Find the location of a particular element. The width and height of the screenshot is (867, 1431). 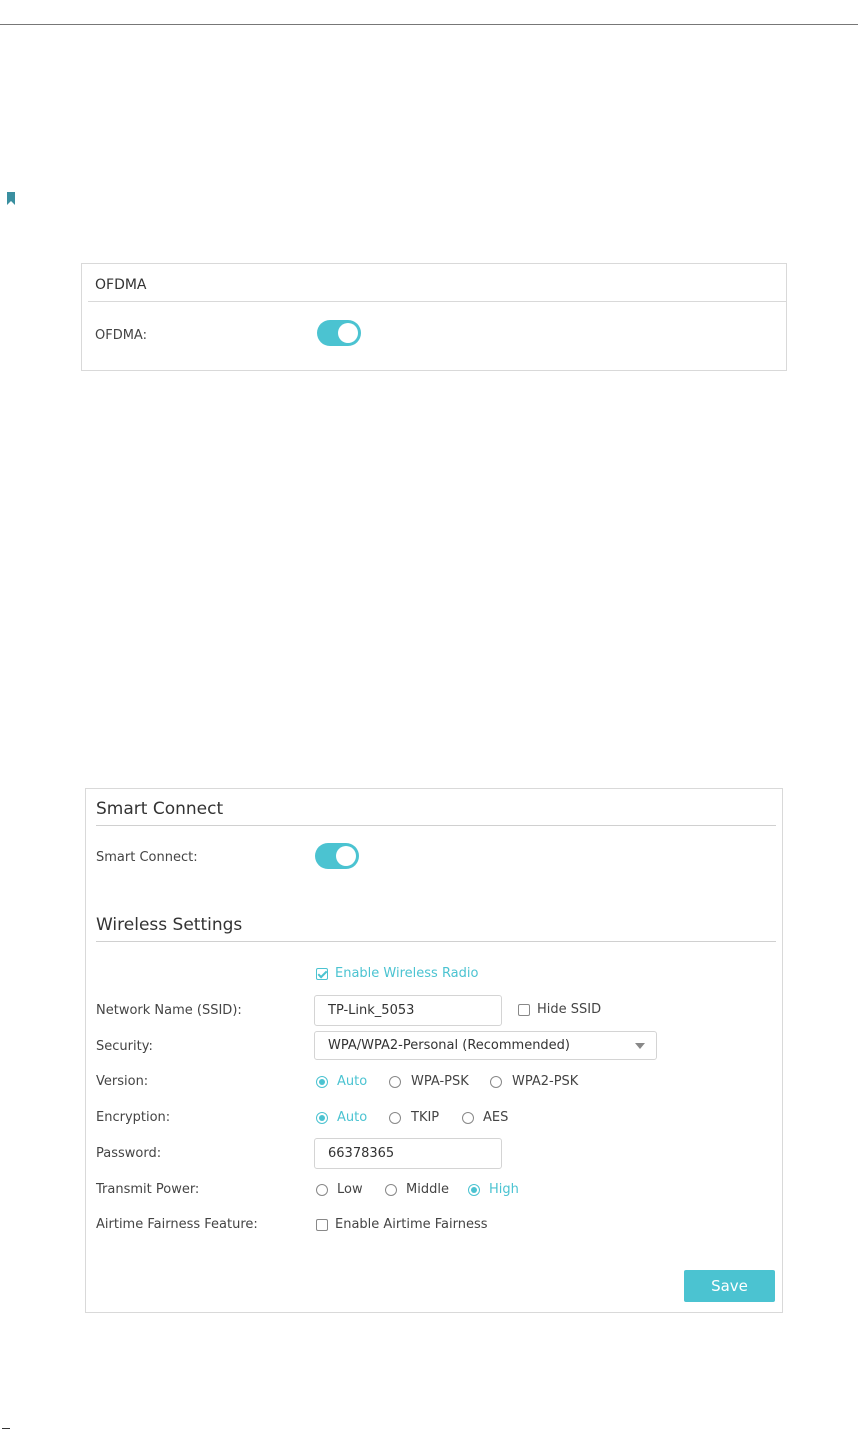

ofdma-label: OFDMA: is located at coordinates (121, 335).